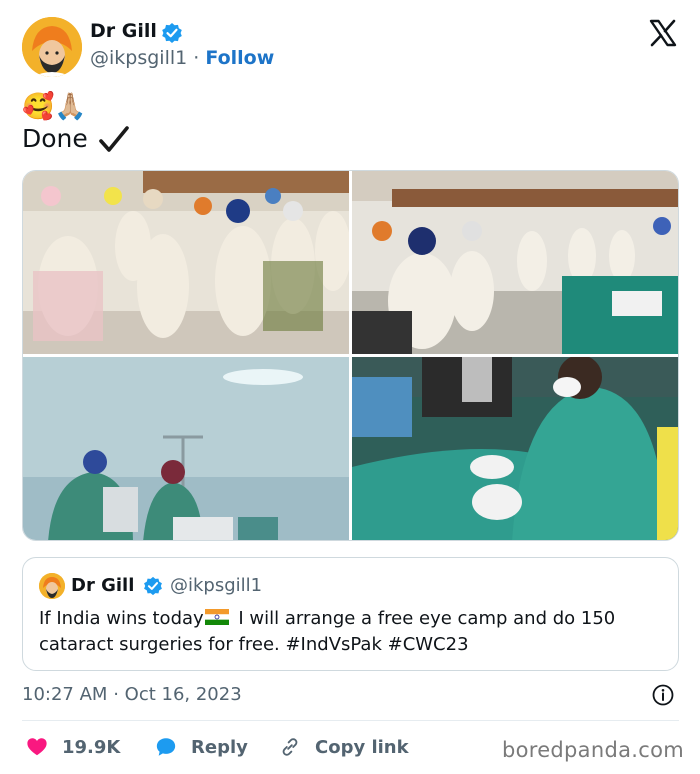  What do you see at coordinates (55, 138) in the screenshot?
I see `tweet-text: Done` at bounding box center [55, 138].